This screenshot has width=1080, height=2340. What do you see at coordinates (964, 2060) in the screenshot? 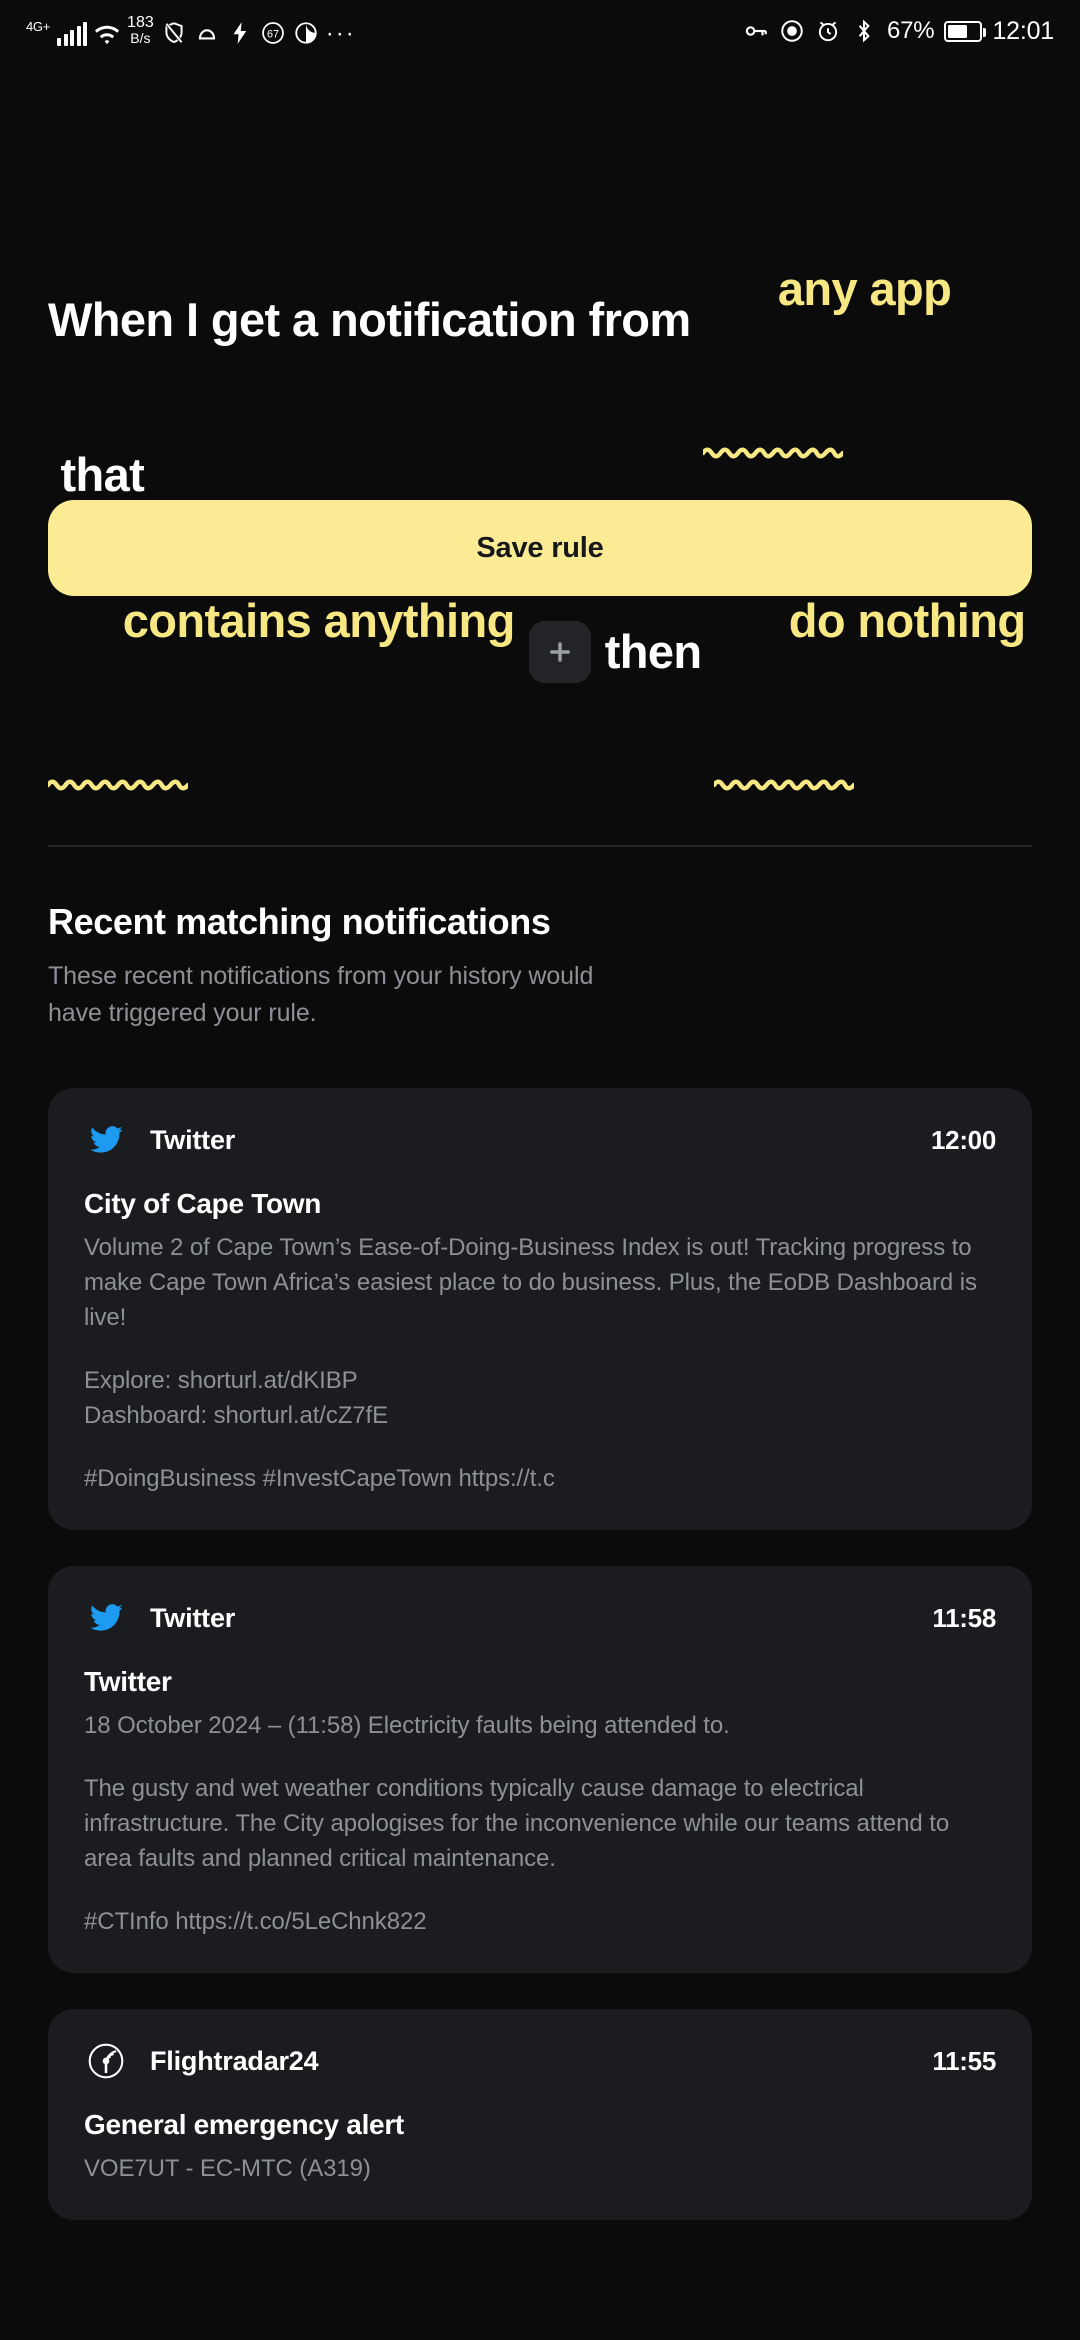
I see `notification-time: 11:55` at bounding box center [964, 2060].